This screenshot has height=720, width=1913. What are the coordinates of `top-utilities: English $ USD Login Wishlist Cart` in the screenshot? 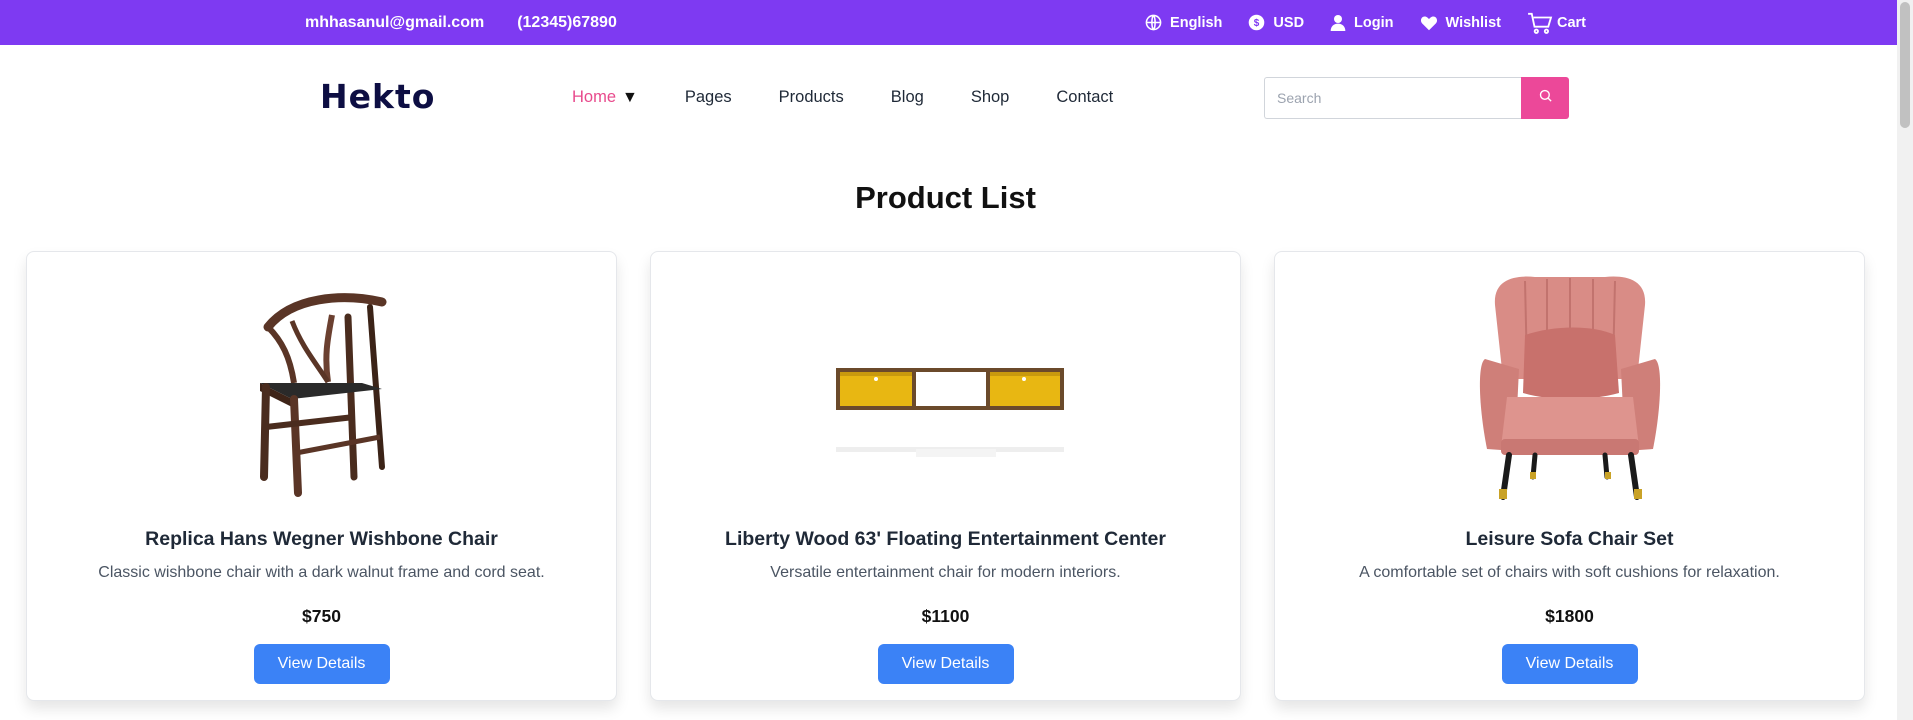 It's located at (1365, 22).